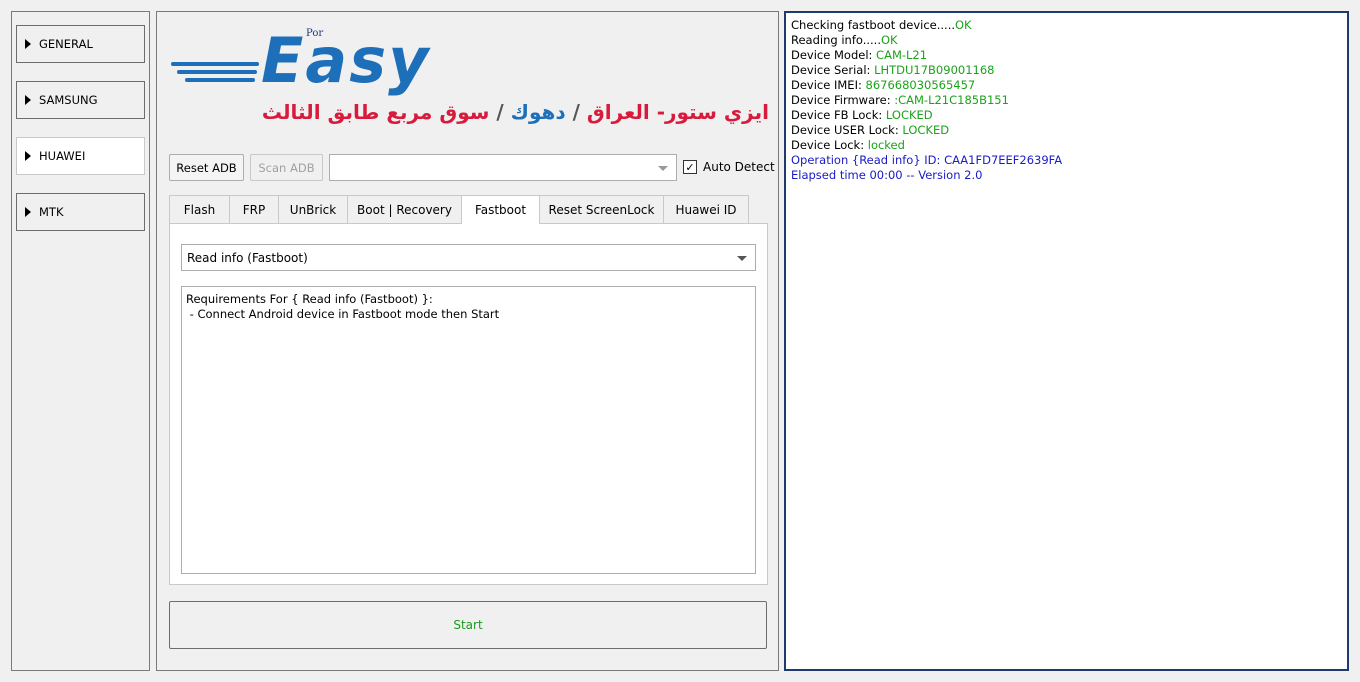  I want to click on reset-adb-button: Reset ADB, so click(206, 167).